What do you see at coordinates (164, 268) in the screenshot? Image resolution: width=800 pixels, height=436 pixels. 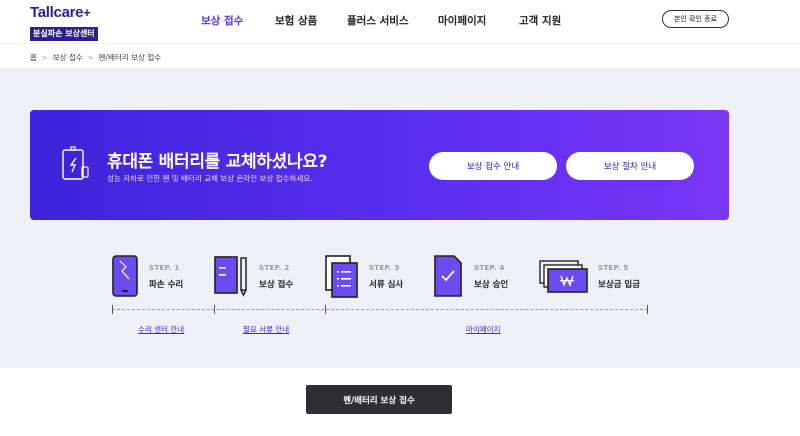 I see `step-1-label: STEP. 1` at bounding box center [164, 268].